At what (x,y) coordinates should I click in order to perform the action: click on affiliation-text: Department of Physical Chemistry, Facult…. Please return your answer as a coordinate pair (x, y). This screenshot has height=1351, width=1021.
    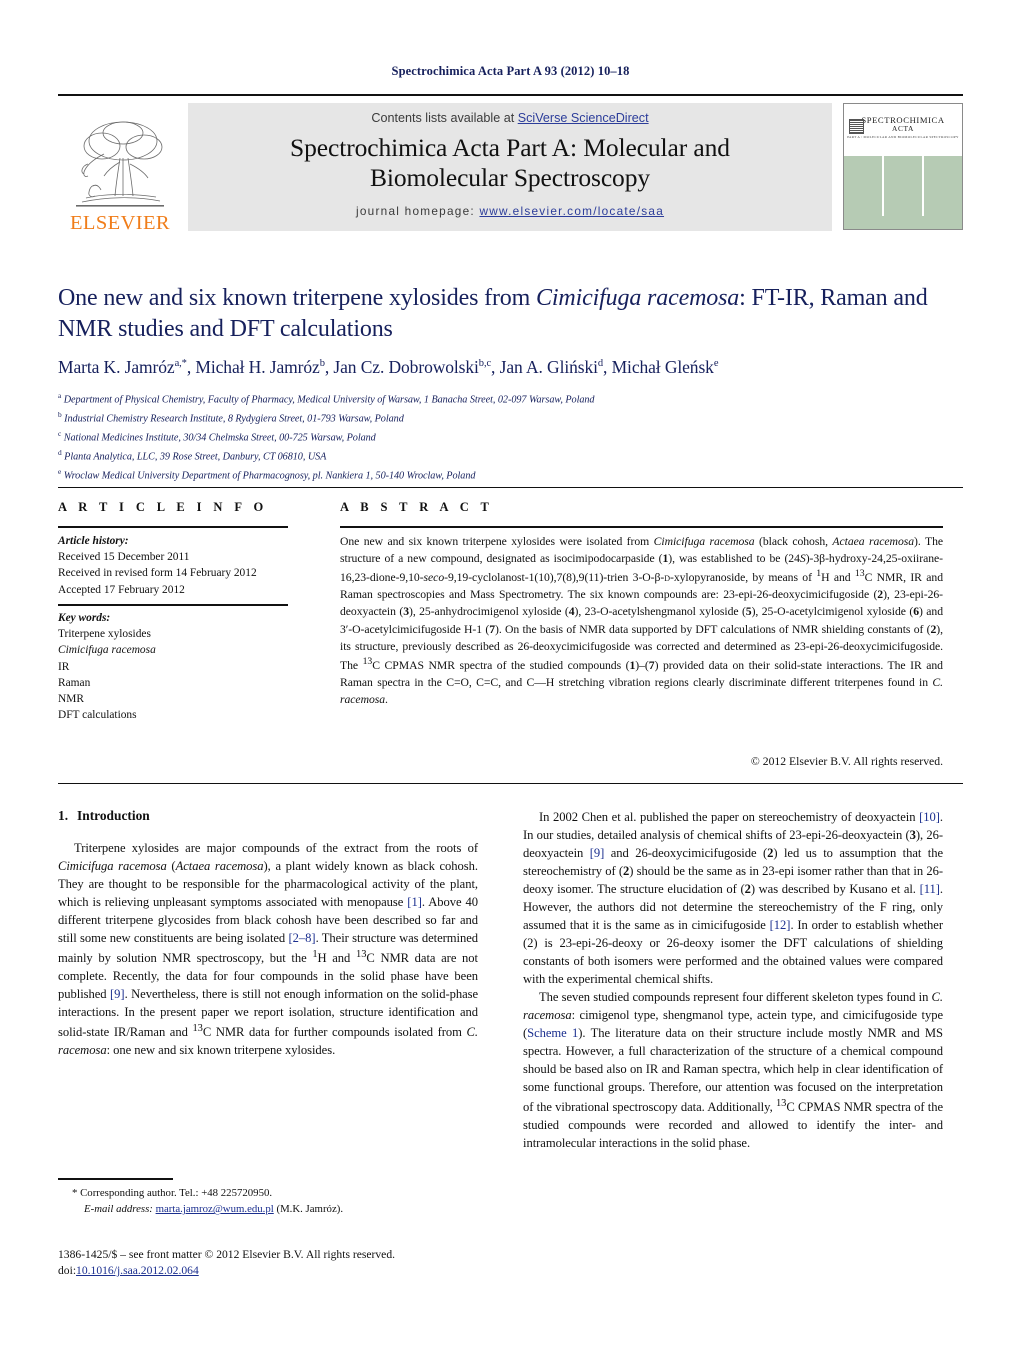
    Looking at the image, I should click on (329, 400).